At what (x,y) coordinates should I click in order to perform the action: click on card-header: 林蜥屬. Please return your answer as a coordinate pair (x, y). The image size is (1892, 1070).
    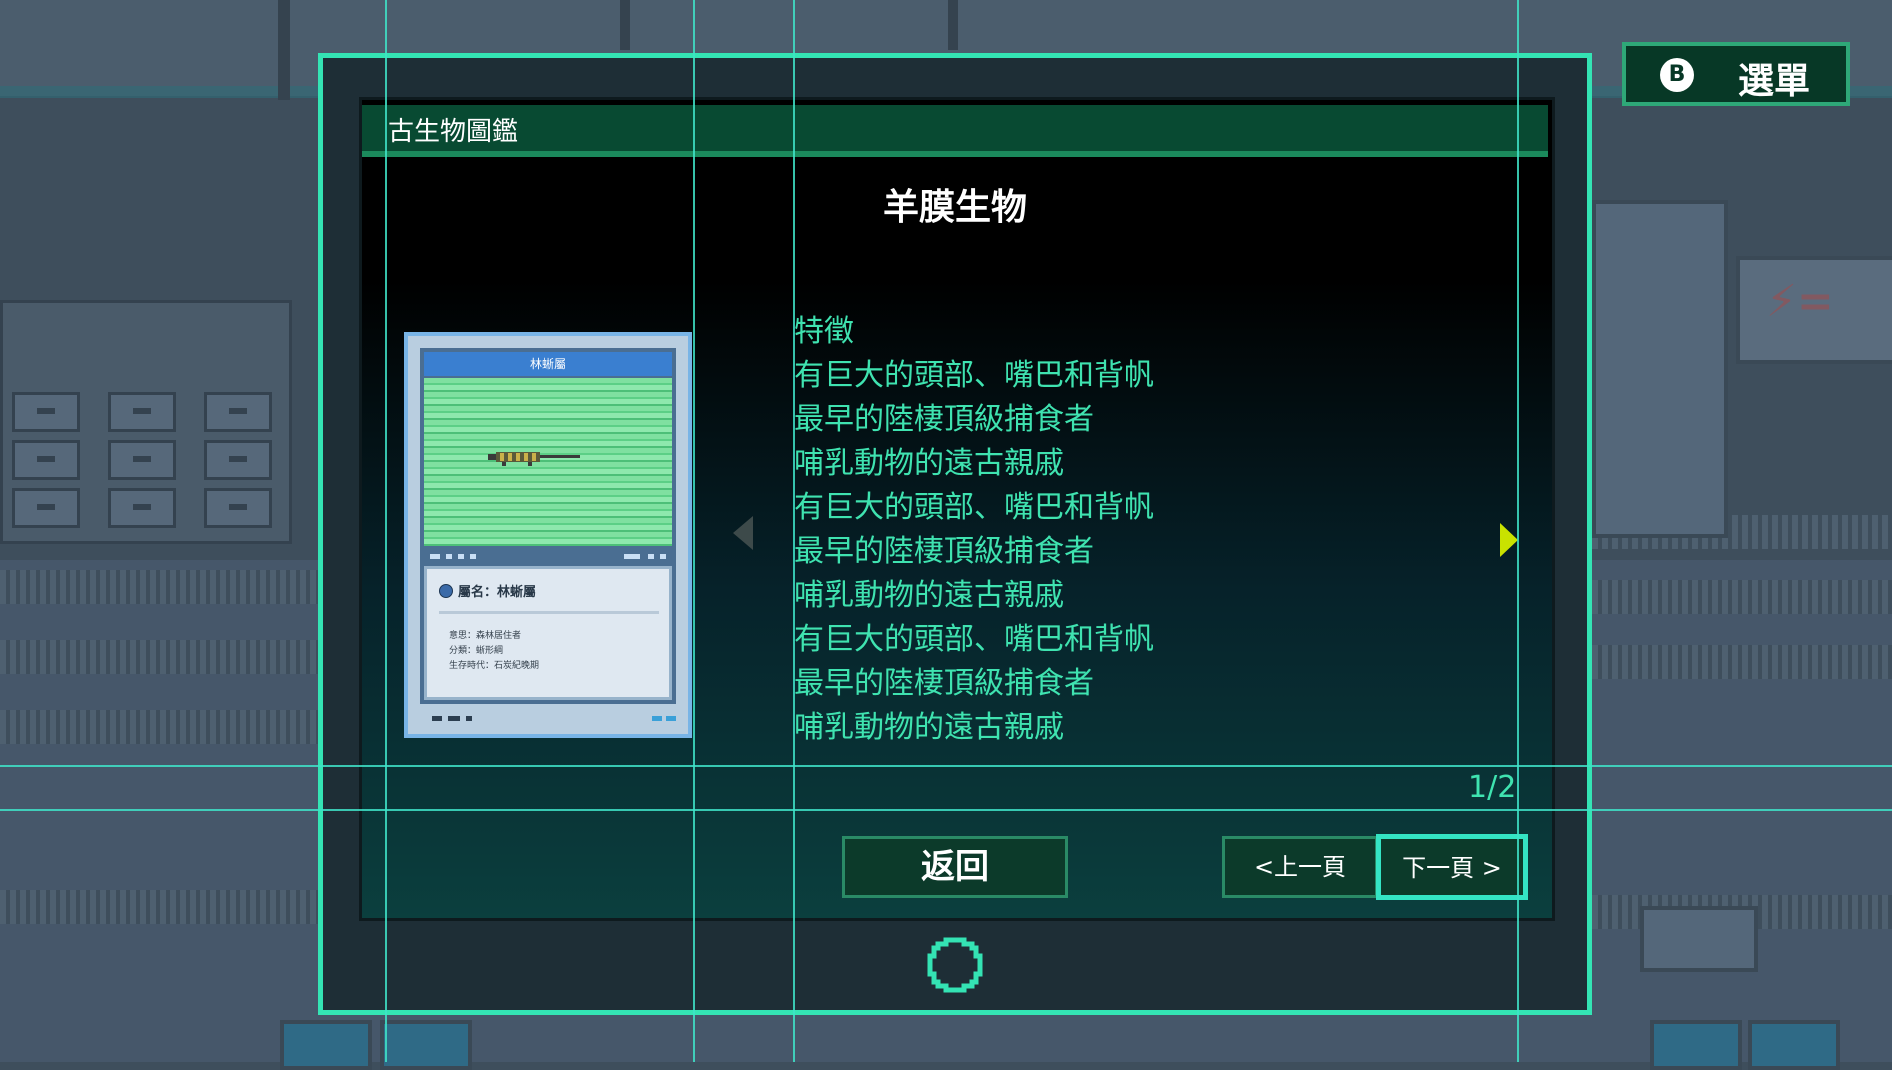
    Looking at the image, I should click on (548, 364).